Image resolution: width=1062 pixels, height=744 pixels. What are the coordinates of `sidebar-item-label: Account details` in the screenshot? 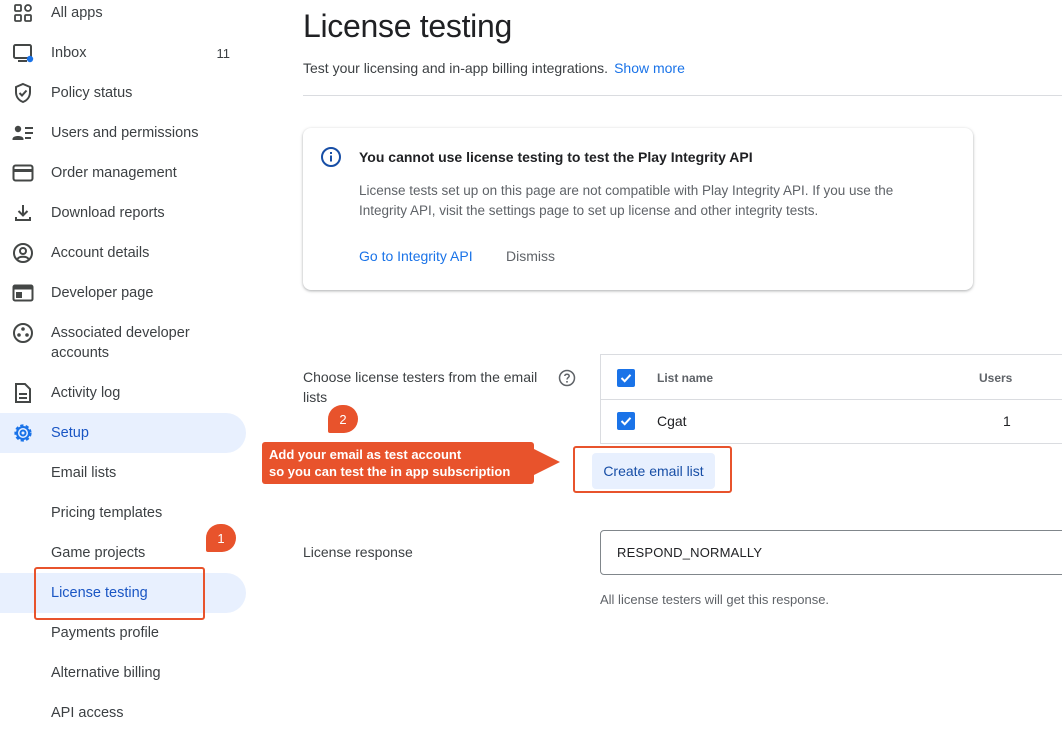 It's located at (100, 253).